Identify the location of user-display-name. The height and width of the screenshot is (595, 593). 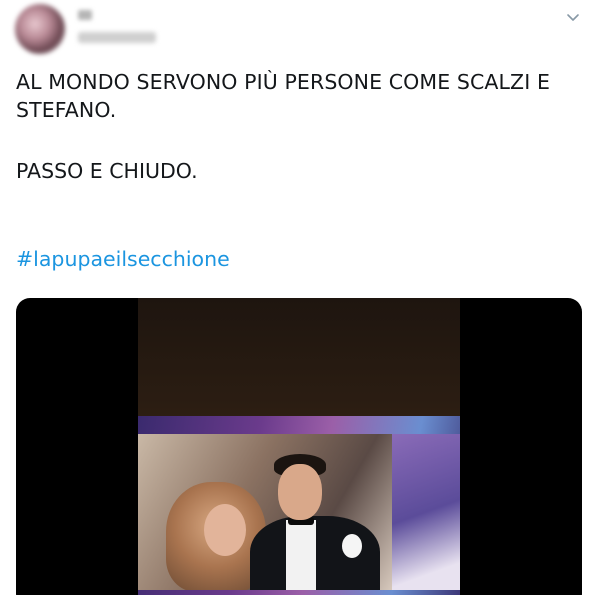
(85, 15).